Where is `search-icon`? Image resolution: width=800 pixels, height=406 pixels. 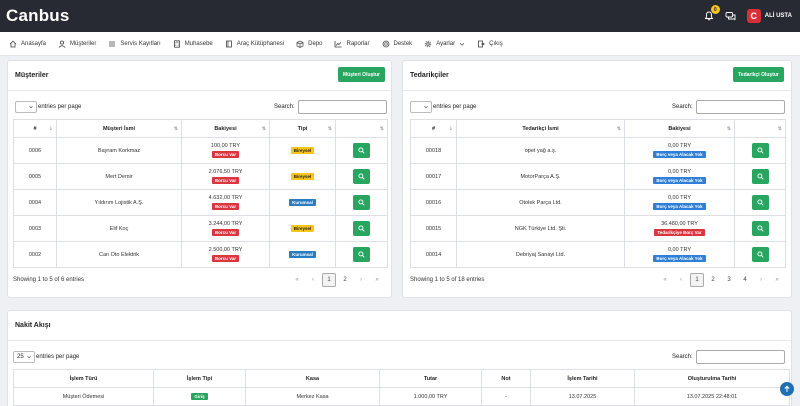 search-icon is located at coordinates (361, 202).